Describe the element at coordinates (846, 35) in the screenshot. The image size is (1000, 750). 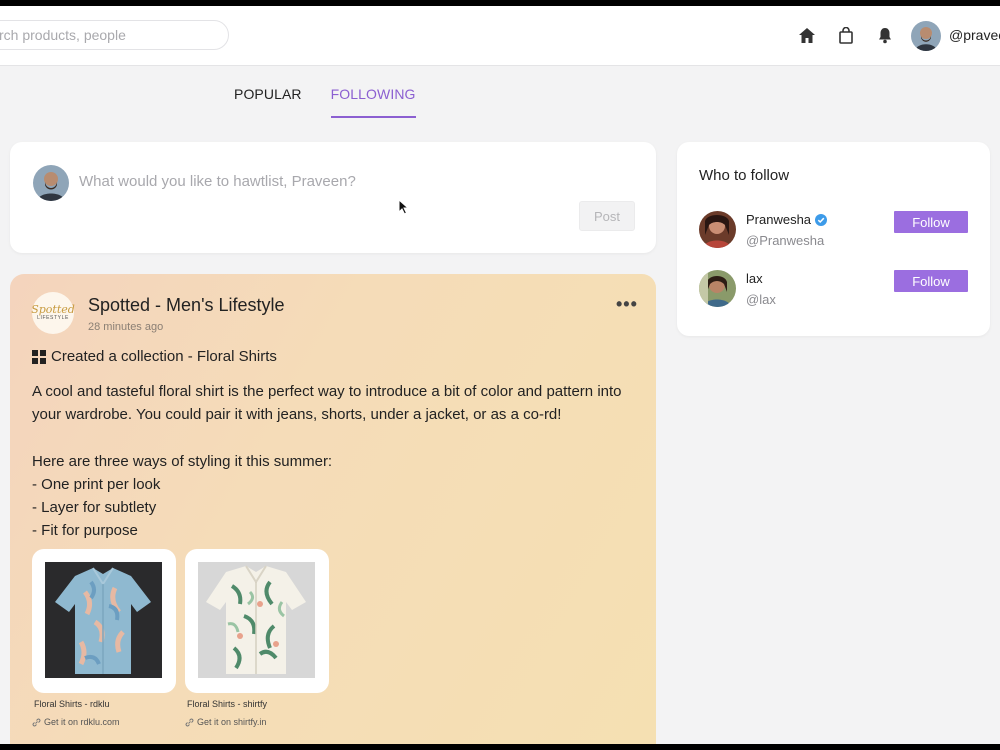
I see `shopping-bag-icon` at that location.